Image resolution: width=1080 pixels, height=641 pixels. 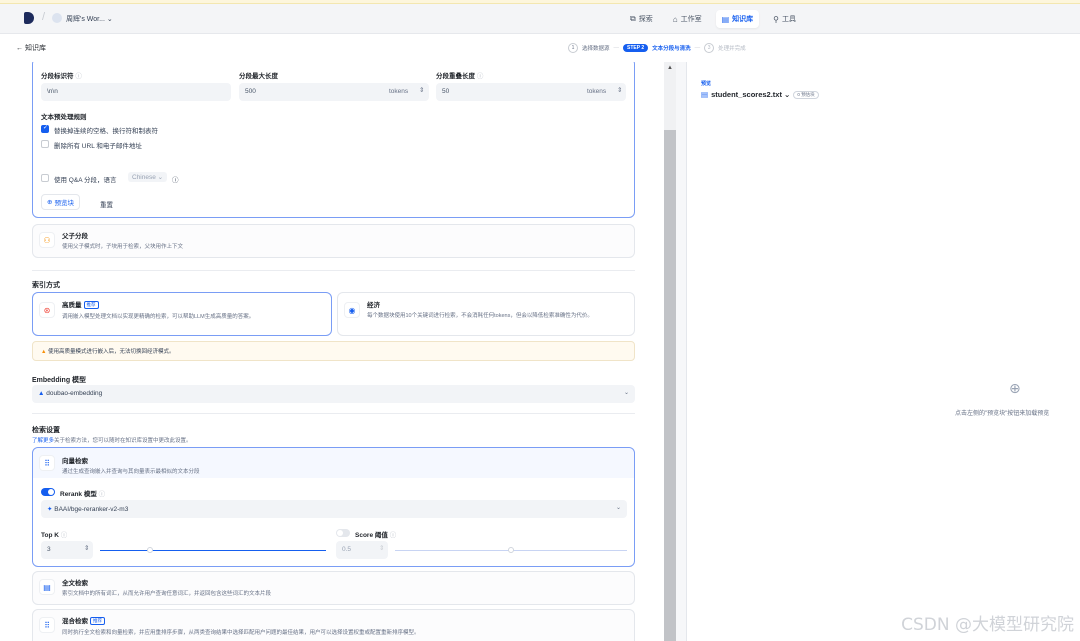 What do you see at coordinates (333, 394) in the screenshot?
I see `embedding-model-select: ▲ doubao-embedding ⌄` at bounding box center [333, 394].